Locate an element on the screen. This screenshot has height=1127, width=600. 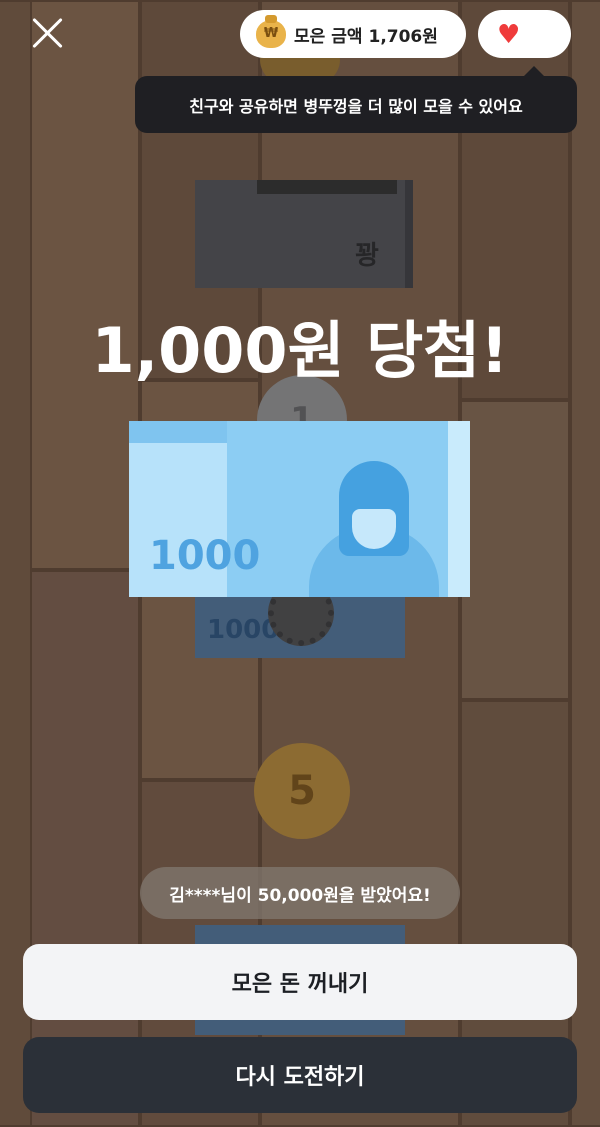
withdraw-money-button: 모은 돈 꺼내기 is located at coordinates (300, 982).